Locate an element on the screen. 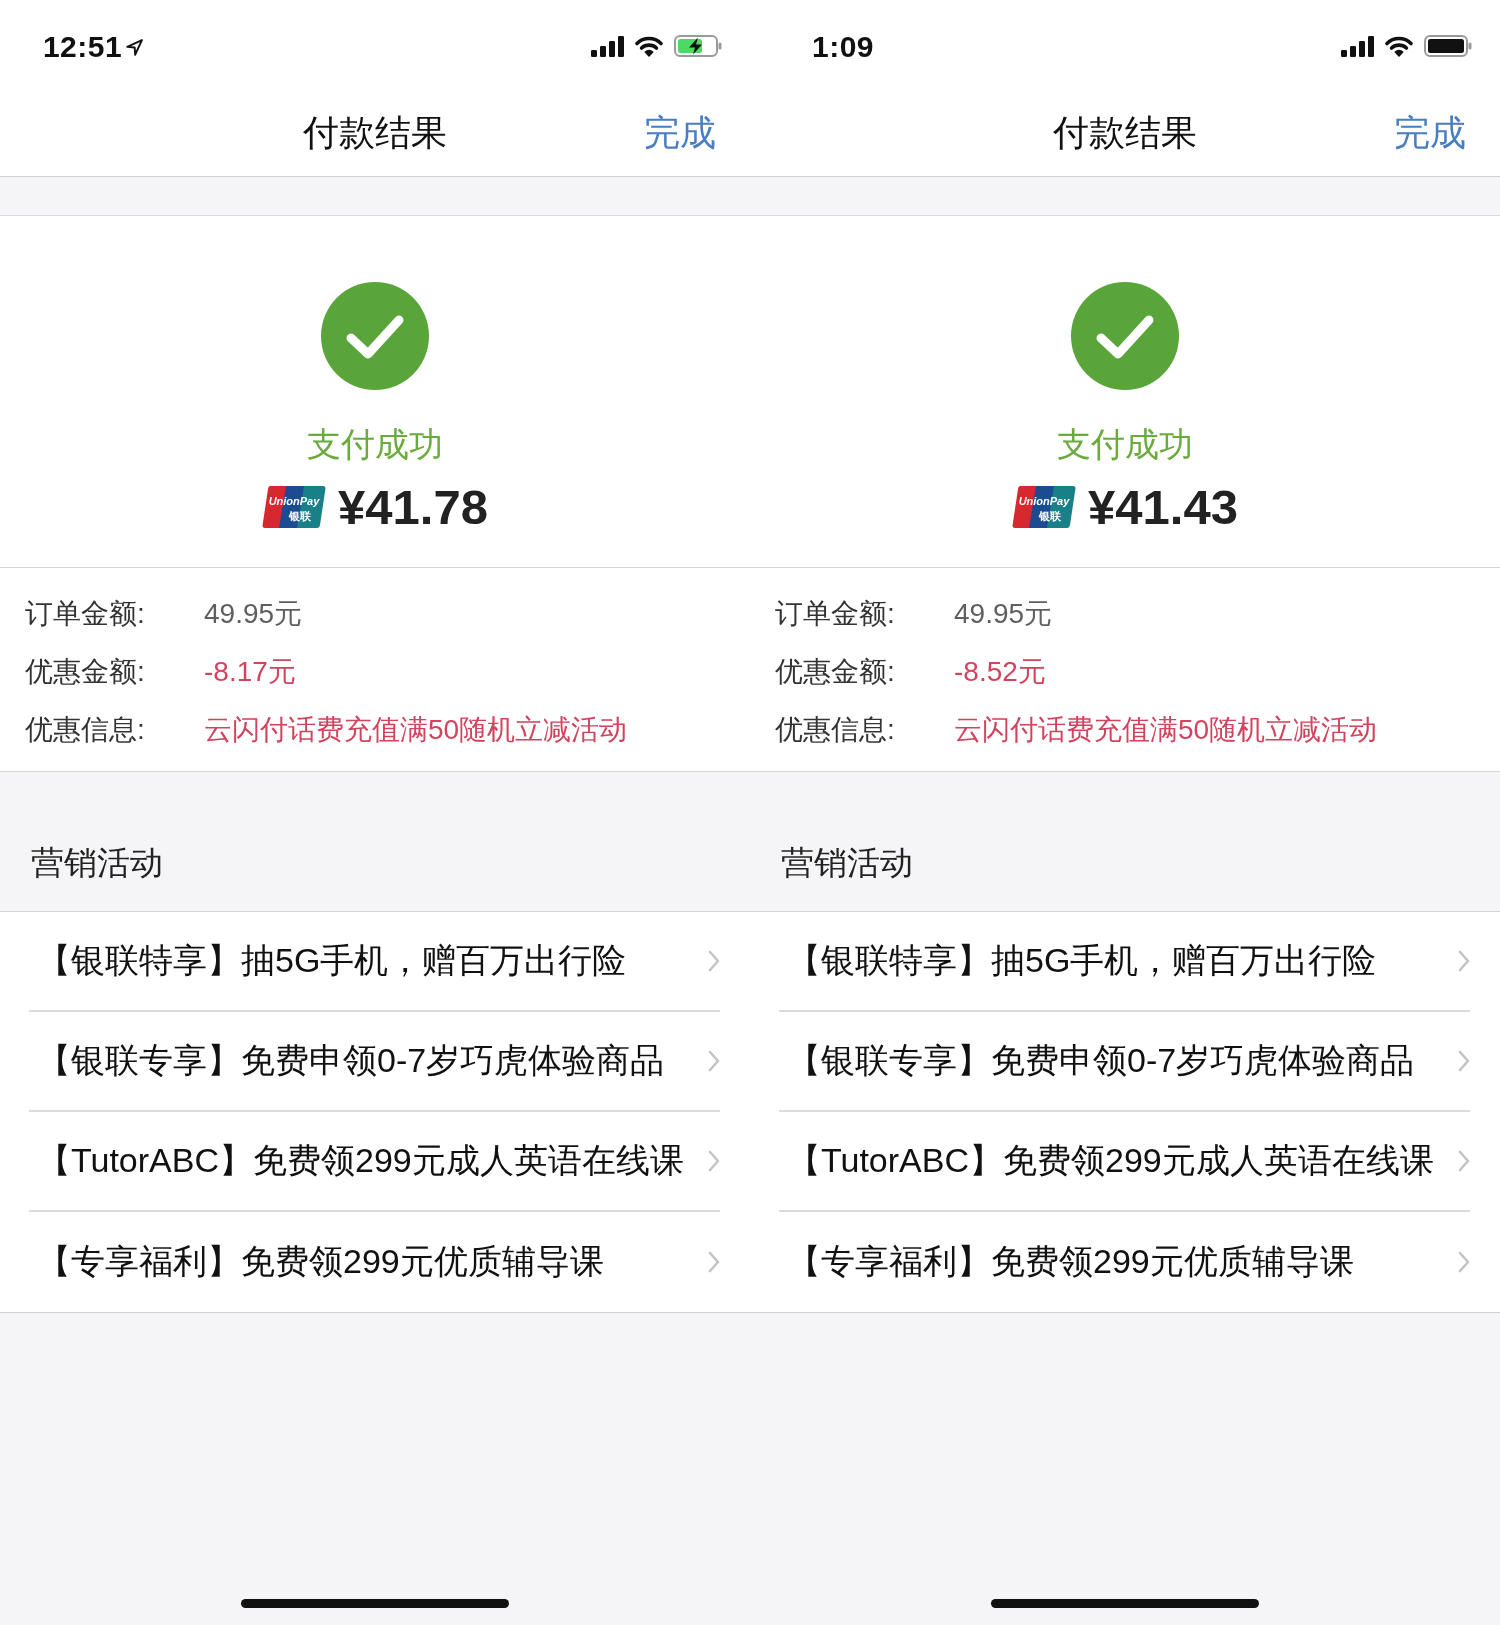 This screenshot has width=1500, height=1625. status-time: 12:51 is located at coordinates (82, 47).